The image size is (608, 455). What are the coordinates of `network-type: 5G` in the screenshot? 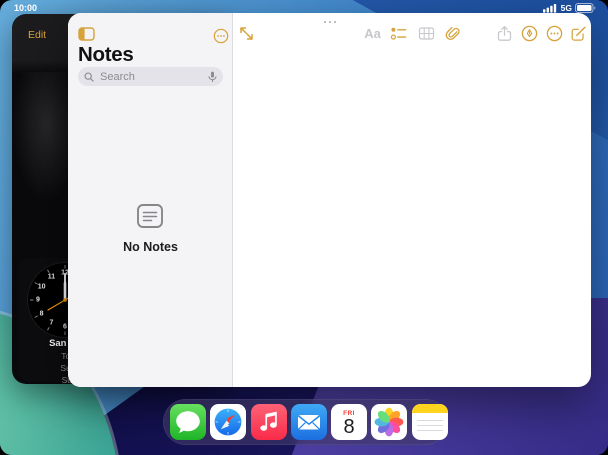 It's located at (566, 8).